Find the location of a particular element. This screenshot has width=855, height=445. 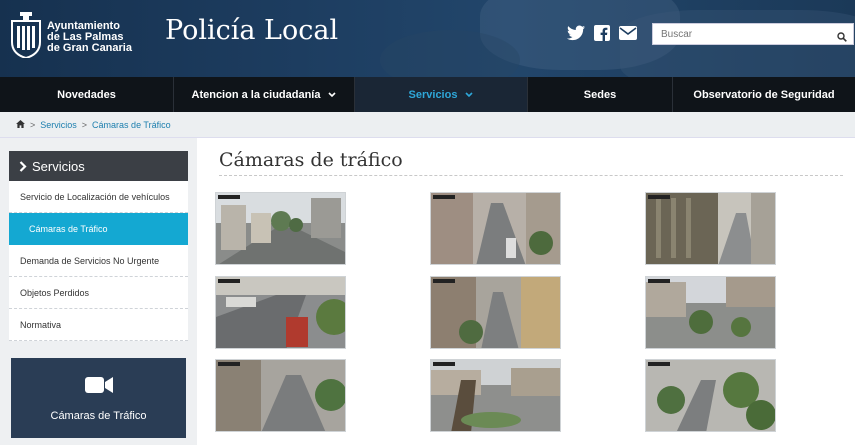

page-title: Cámaras de tráfico is located at coordinates (311, 160).